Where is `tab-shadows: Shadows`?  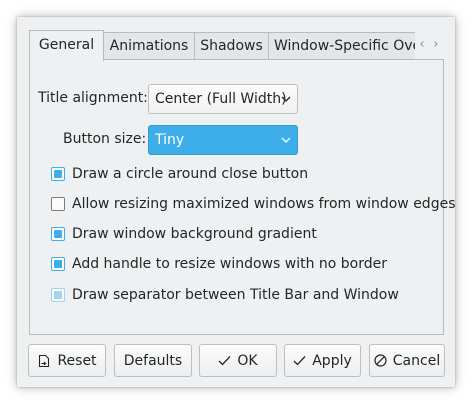 tab-shadows: Shadows is located at coordinates (231, 45).